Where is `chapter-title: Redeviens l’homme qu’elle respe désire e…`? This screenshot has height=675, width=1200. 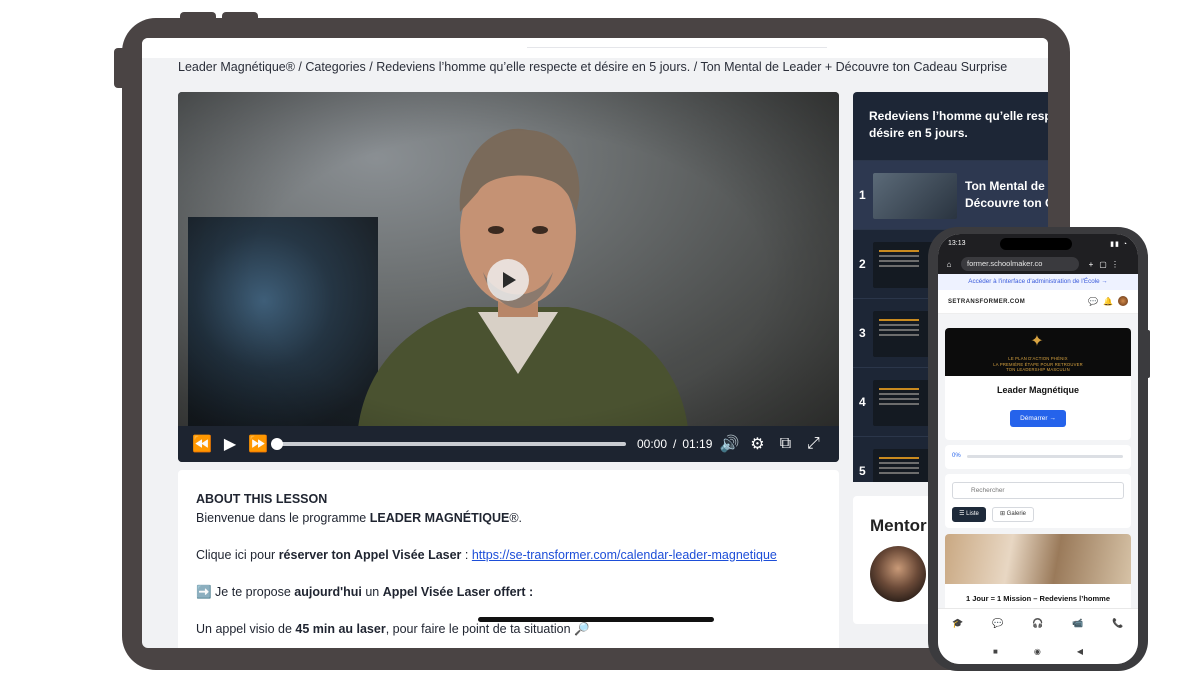
chapter-title: Redeviens l’homme qu’elle respe désire e… is located at coordinates (958, 124).